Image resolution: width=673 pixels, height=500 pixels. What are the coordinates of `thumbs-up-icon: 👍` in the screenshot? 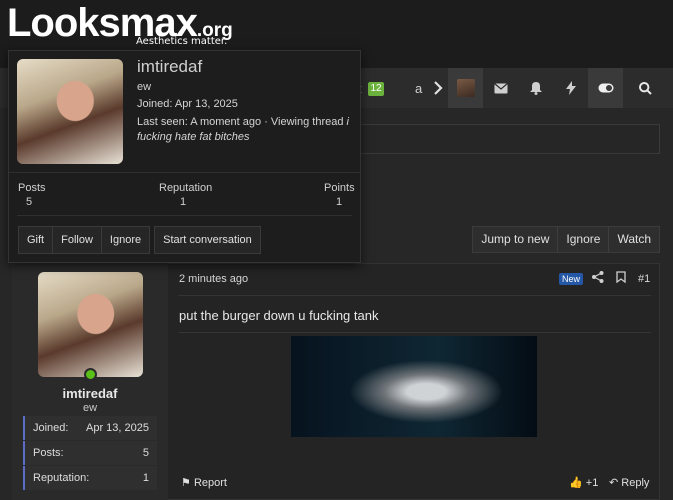 It's located at (576, 483).